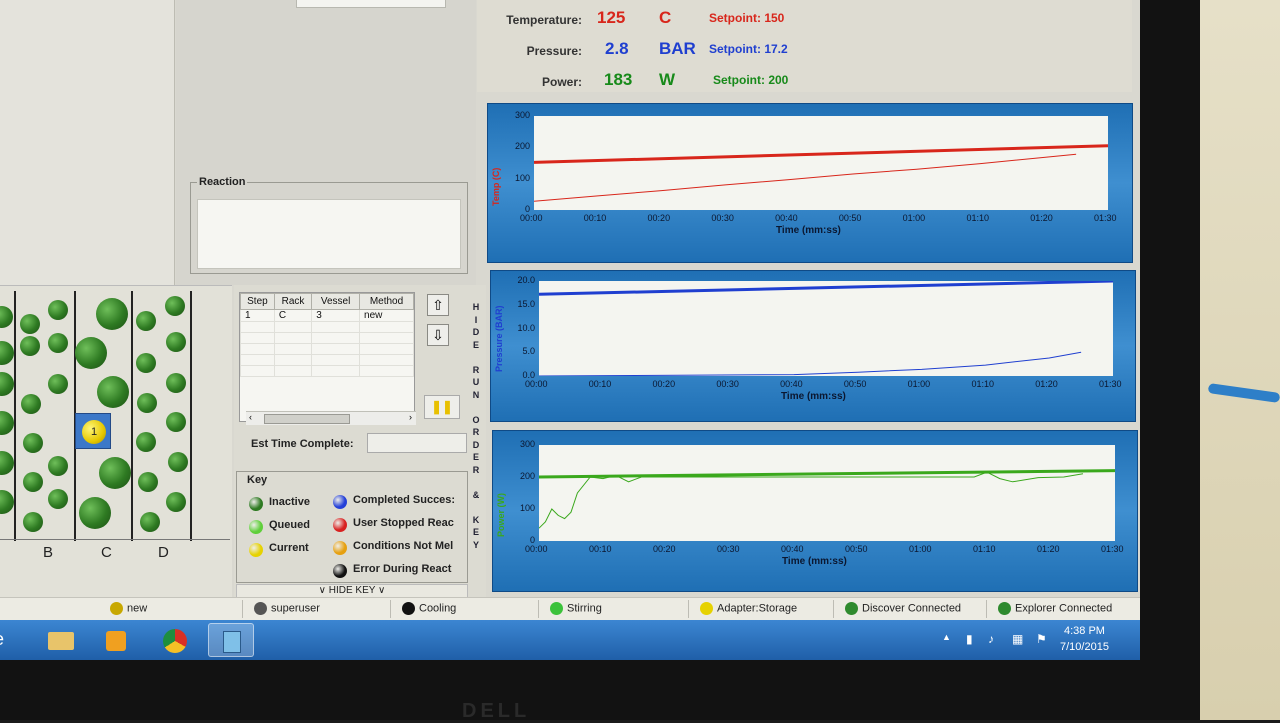  I want to click on adapter-icon, so click(706, 608).